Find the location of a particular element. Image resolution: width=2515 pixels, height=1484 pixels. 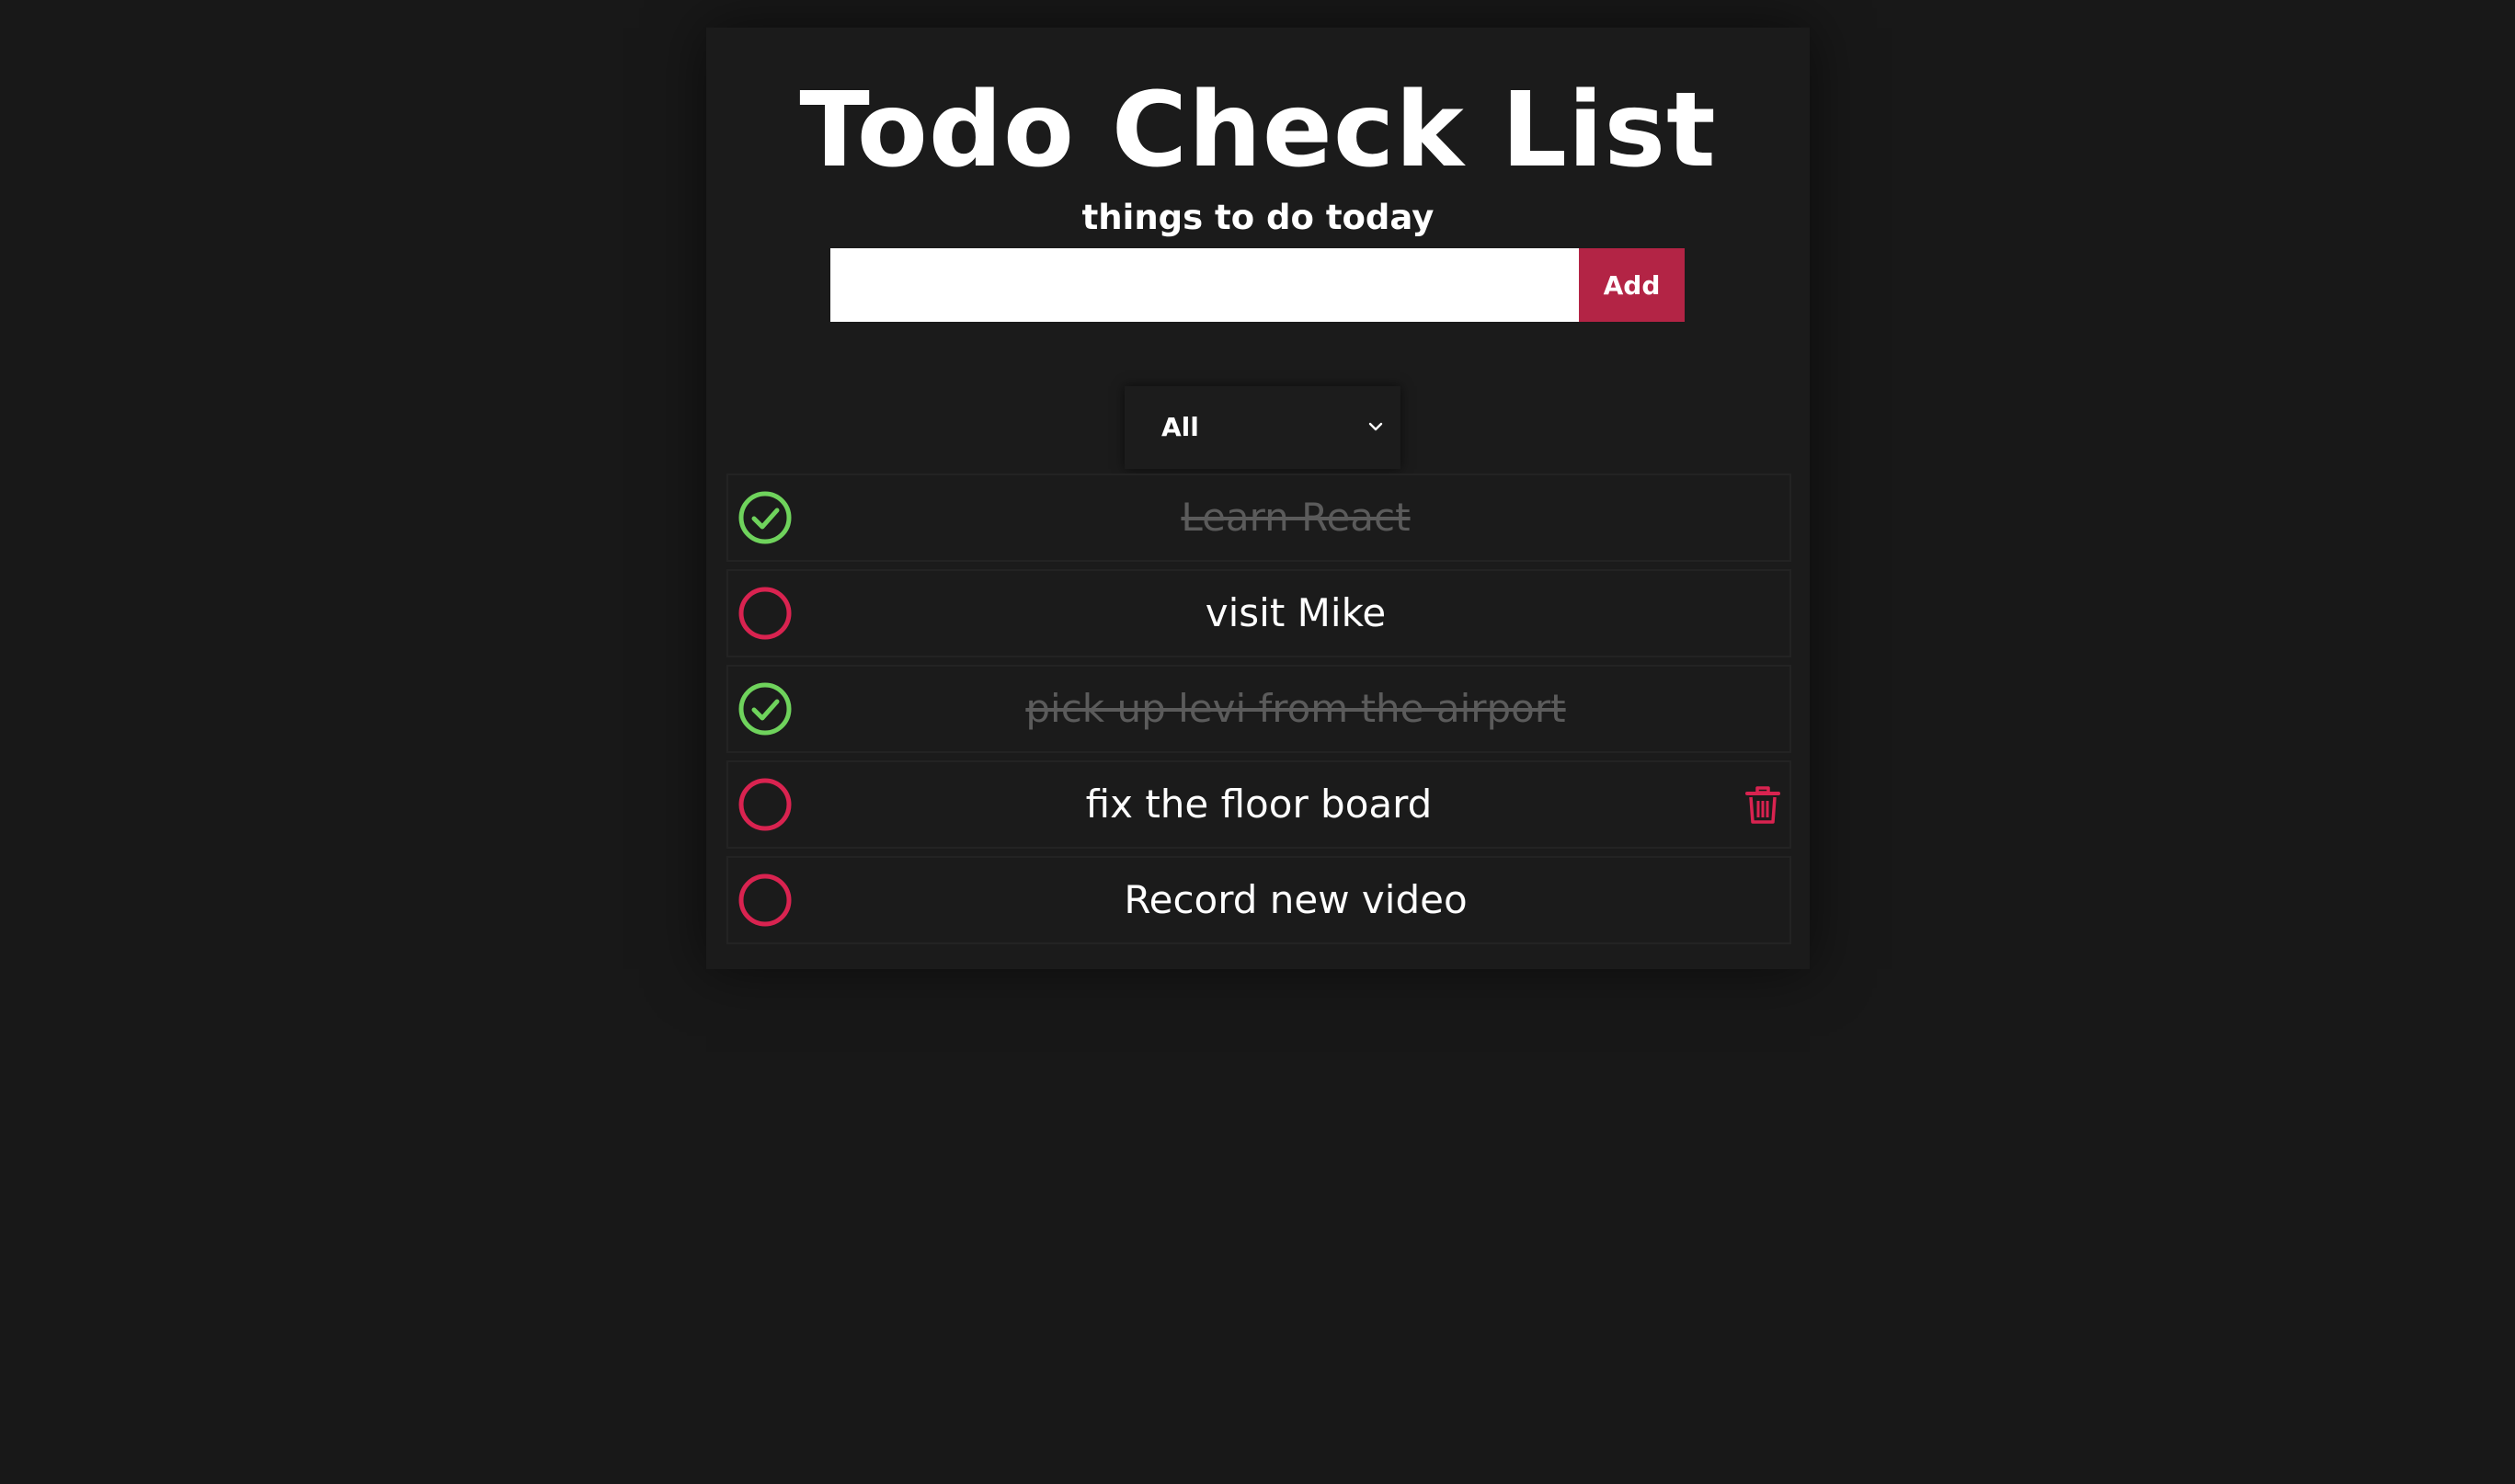

todo-item: fix the floor board is located at coordinates (1258, 804).